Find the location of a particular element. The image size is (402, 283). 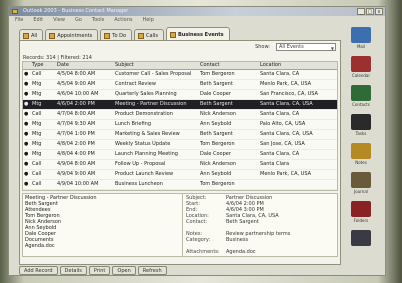

refresh-button: Refresh is located at coordinates (152, 270).